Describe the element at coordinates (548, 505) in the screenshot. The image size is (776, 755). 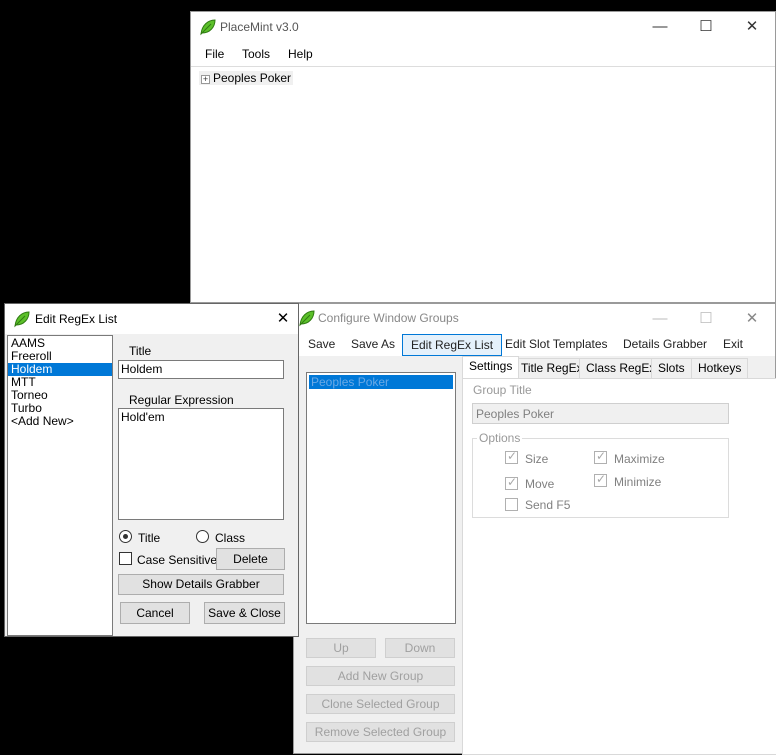
I see `send-f5-label: Send F5` at that location.